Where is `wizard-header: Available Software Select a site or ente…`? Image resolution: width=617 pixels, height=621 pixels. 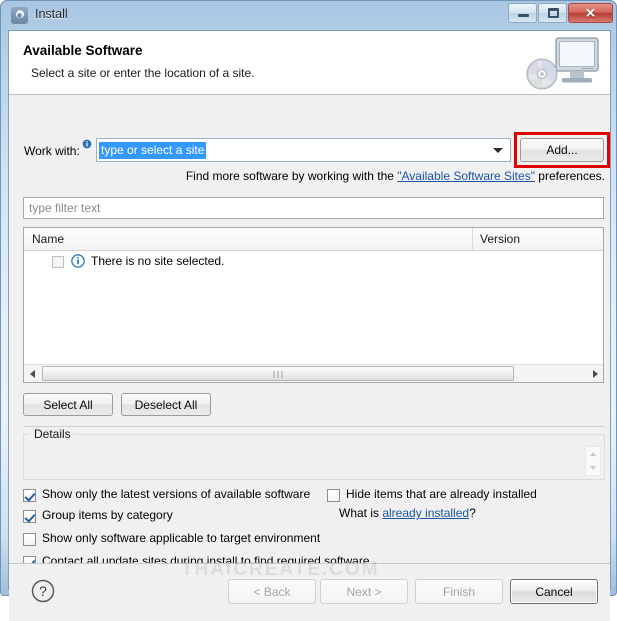
wizard-header: Available Software Select a site or ente… is located at coordinates (309, 63).